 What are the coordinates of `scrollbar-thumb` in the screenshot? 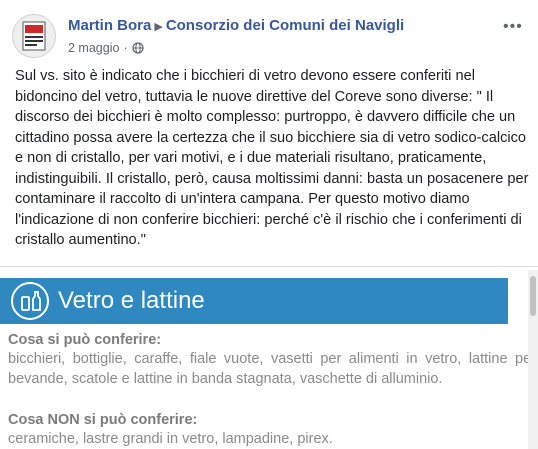 It's located at (533, 296).